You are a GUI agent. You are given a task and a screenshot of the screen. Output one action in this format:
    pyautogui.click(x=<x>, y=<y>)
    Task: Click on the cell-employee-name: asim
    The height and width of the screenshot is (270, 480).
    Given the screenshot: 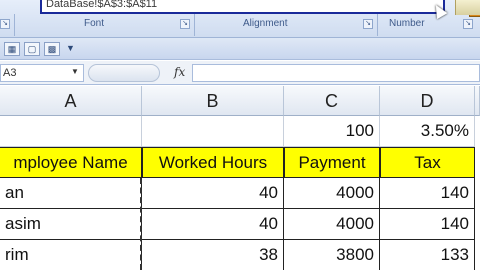 What is the action you would take?
    pyautogui.click(x=71, y=224)
    